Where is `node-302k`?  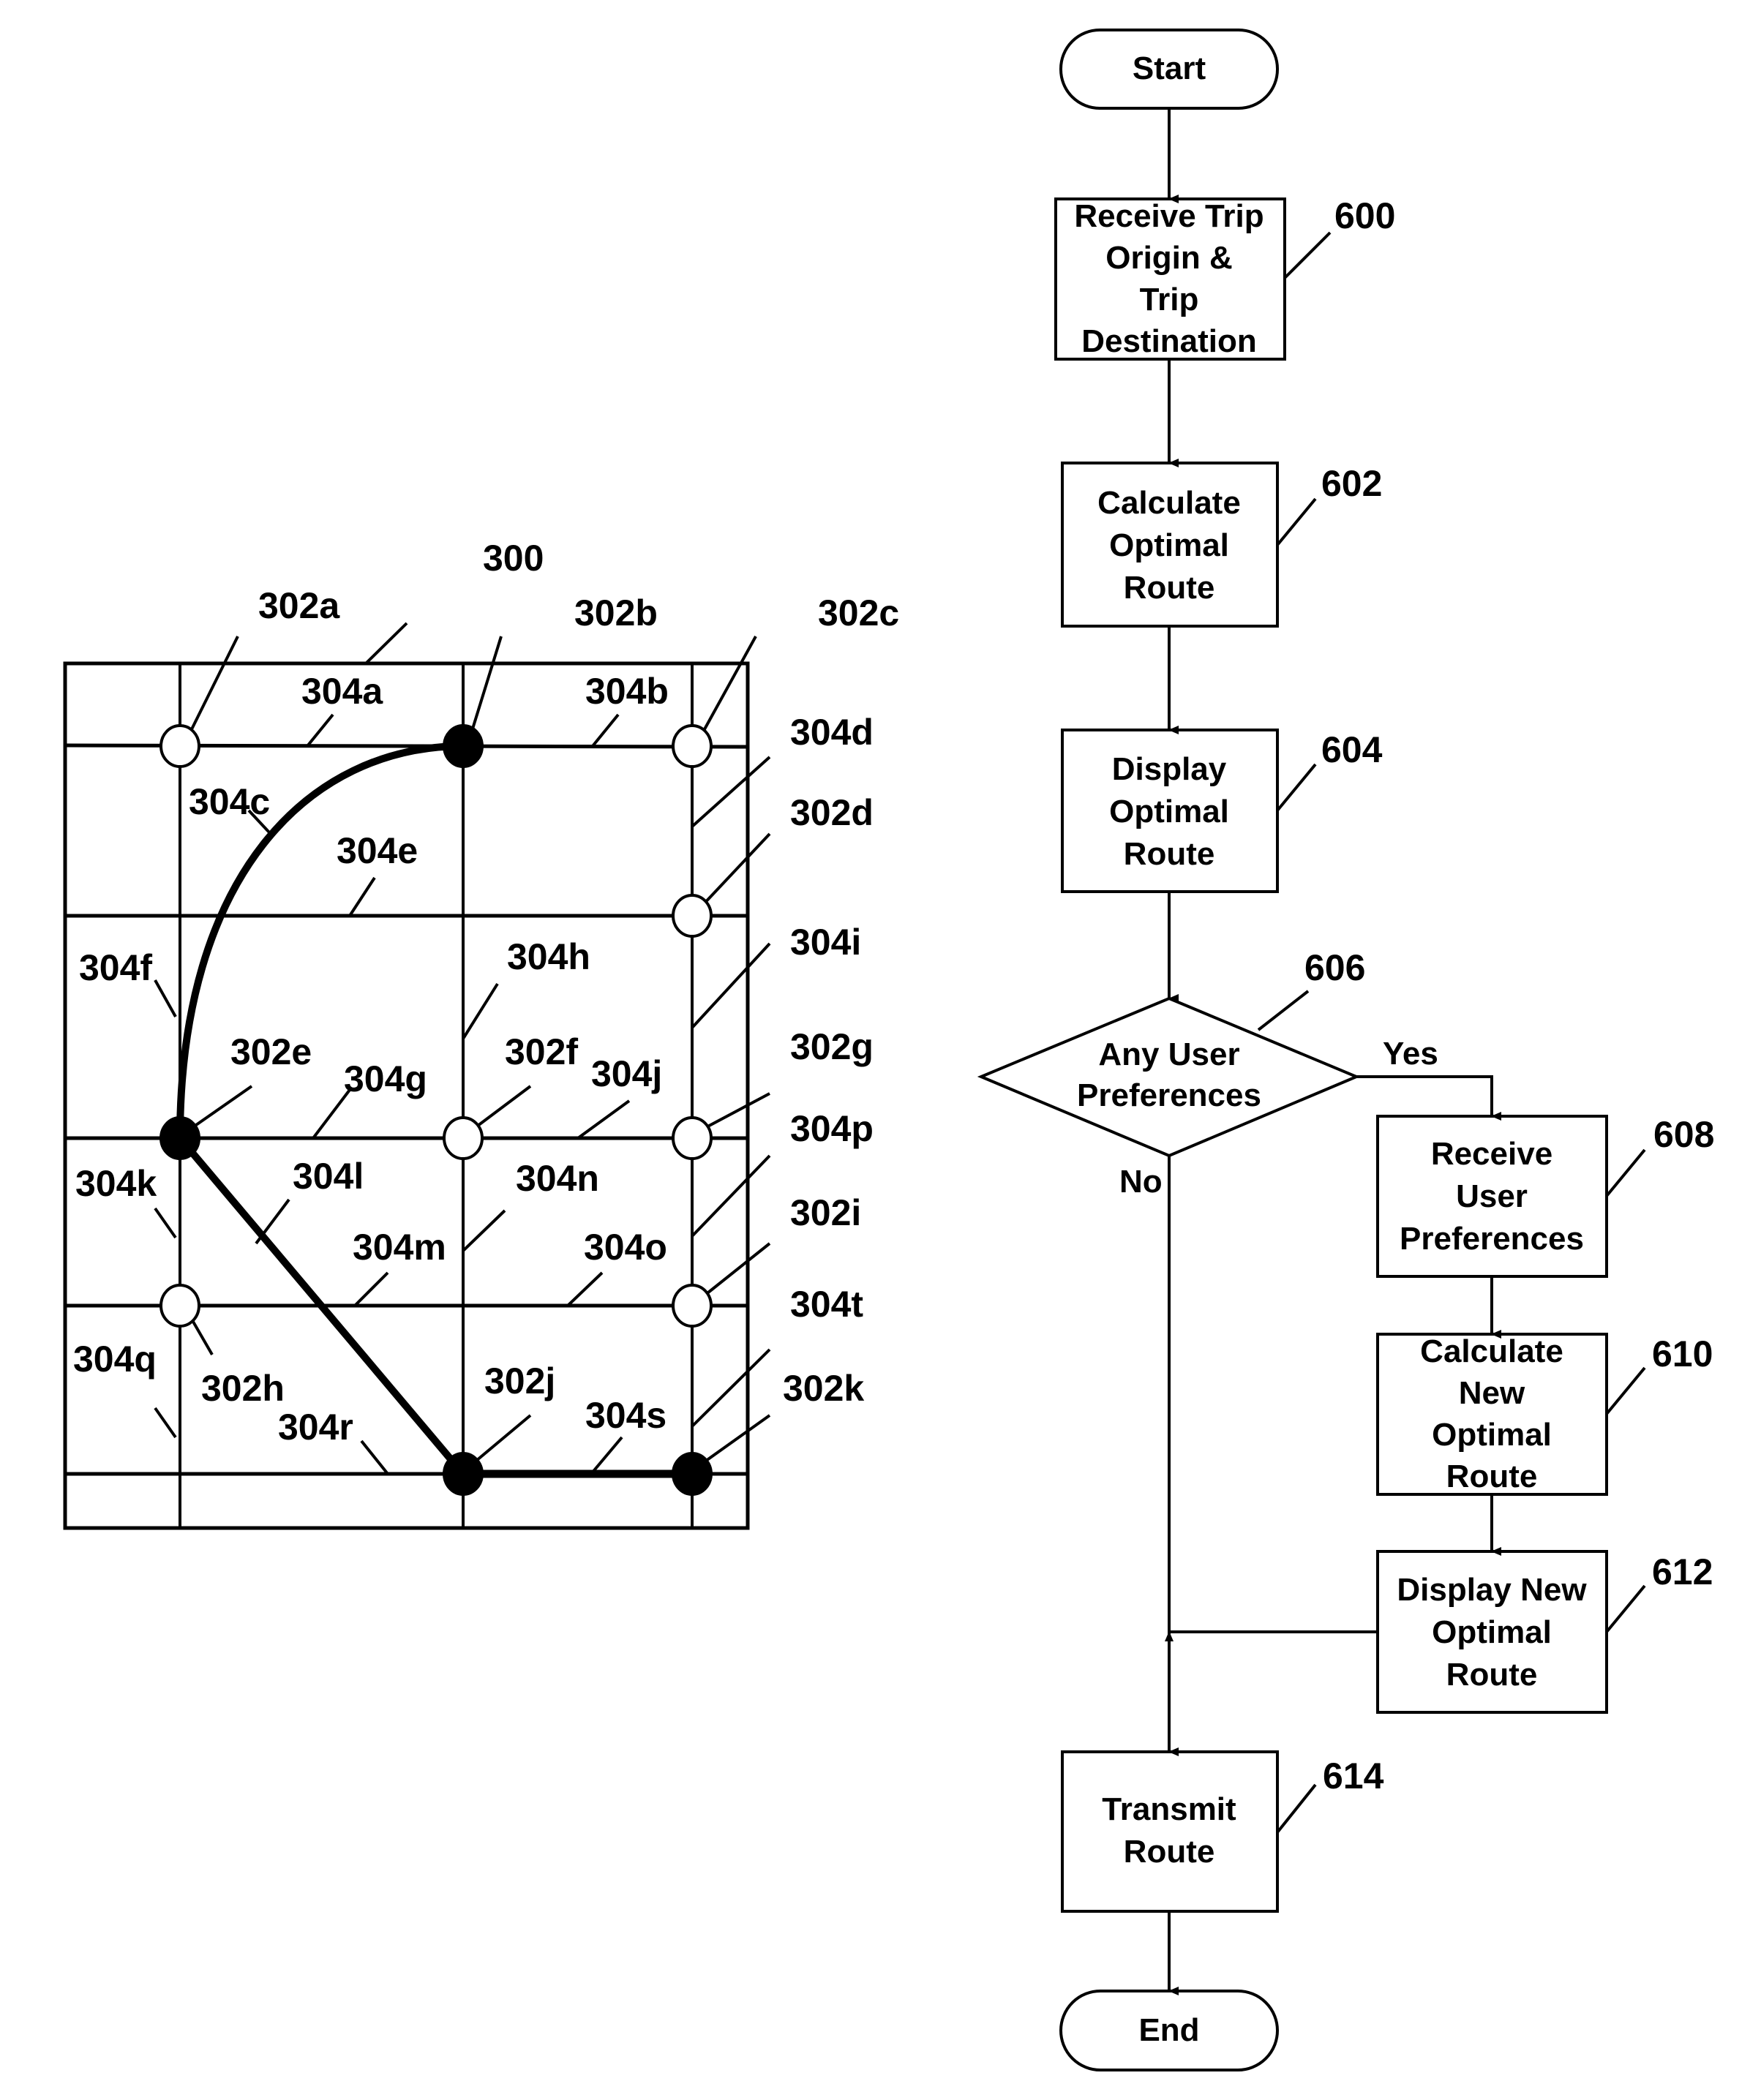 node-302k is located at coordinates (693, 1474).